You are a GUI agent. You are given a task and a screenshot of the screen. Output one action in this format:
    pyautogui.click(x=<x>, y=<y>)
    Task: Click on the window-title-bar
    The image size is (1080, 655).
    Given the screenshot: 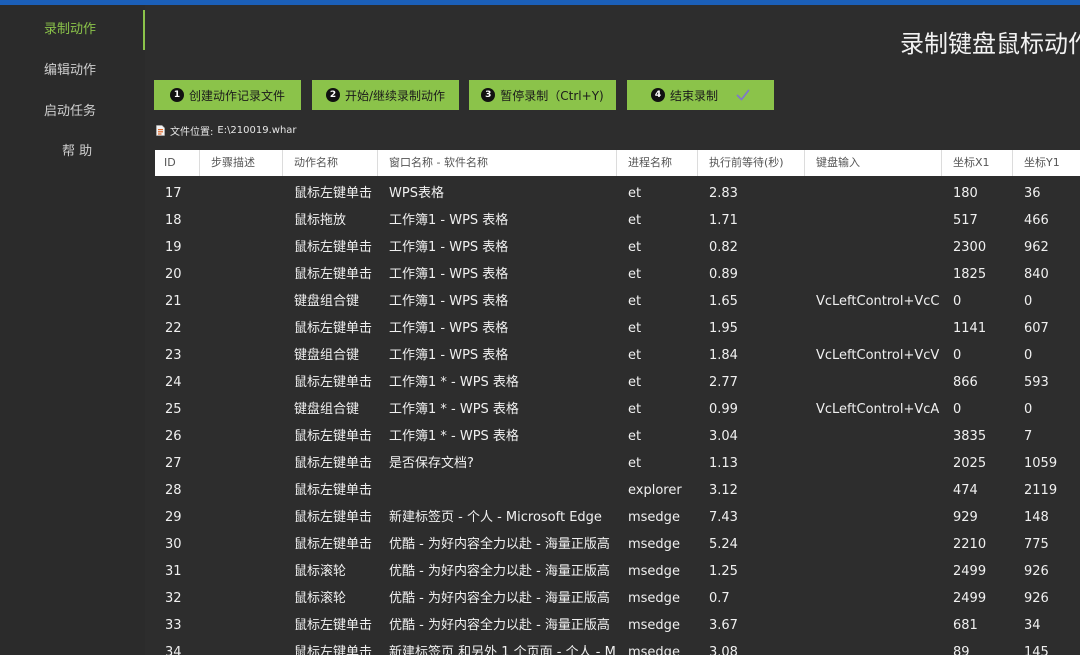 What is the action you would take?
    pyautogui.click(x=540, y=2)
    